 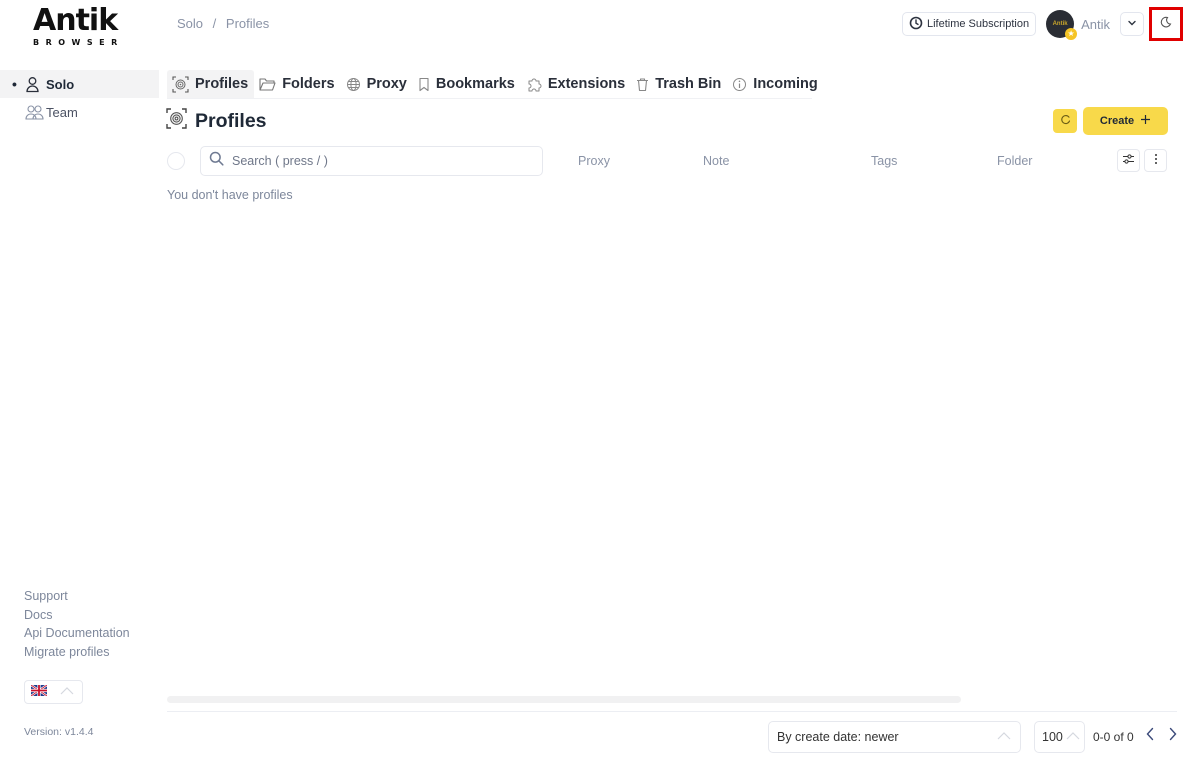 I want to click on theme-toggle-button, so click(x=1166, y=24).